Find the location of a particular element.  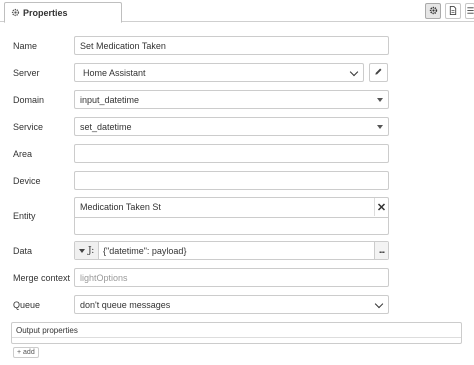

tab-properties: Properties is located at coordinates (63, 12).